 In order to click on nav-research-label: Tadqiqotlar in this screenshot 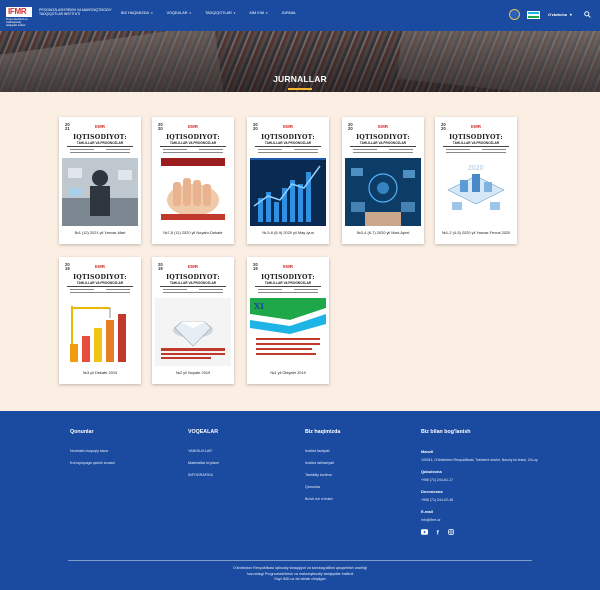, I will do `click(218, 13)`.